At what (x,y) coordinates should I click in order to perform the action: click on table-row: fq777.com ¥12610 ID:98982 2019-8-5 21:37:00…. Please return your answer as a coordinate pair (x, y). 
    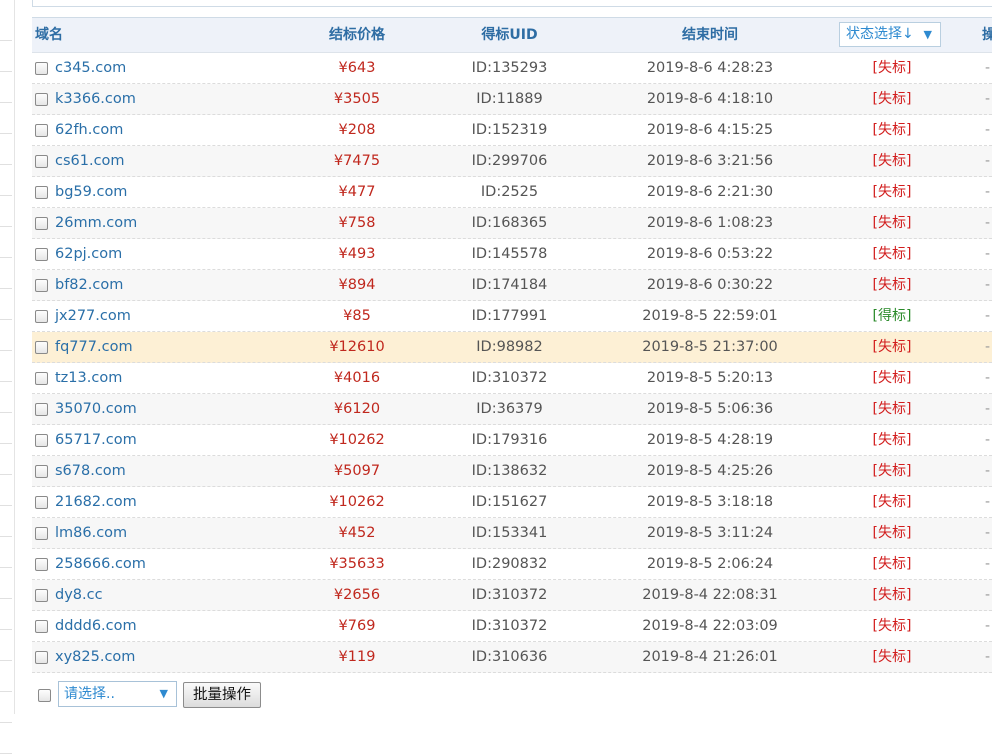
    Looking at the image, I should click on (512, 347).